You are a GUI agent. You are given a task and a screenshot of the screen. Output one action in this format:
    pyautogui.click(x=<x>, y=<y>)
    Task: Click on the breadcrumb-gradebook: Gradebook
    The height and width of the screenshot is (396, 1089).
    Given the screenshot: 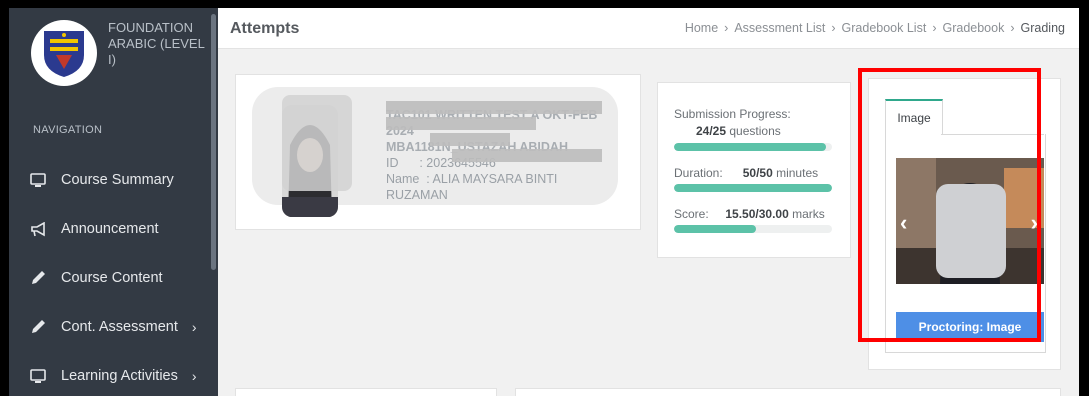 What is the action you would take?
    pyautogui.click(x=973, y=28)
    